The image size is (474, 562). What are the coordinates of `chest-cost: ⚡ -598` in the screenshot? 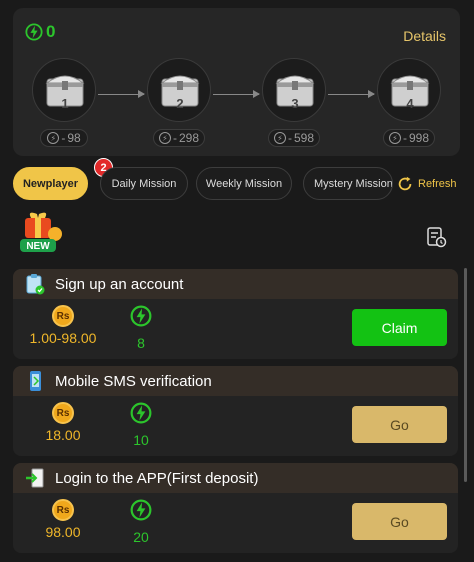 It's located at (294, 138).